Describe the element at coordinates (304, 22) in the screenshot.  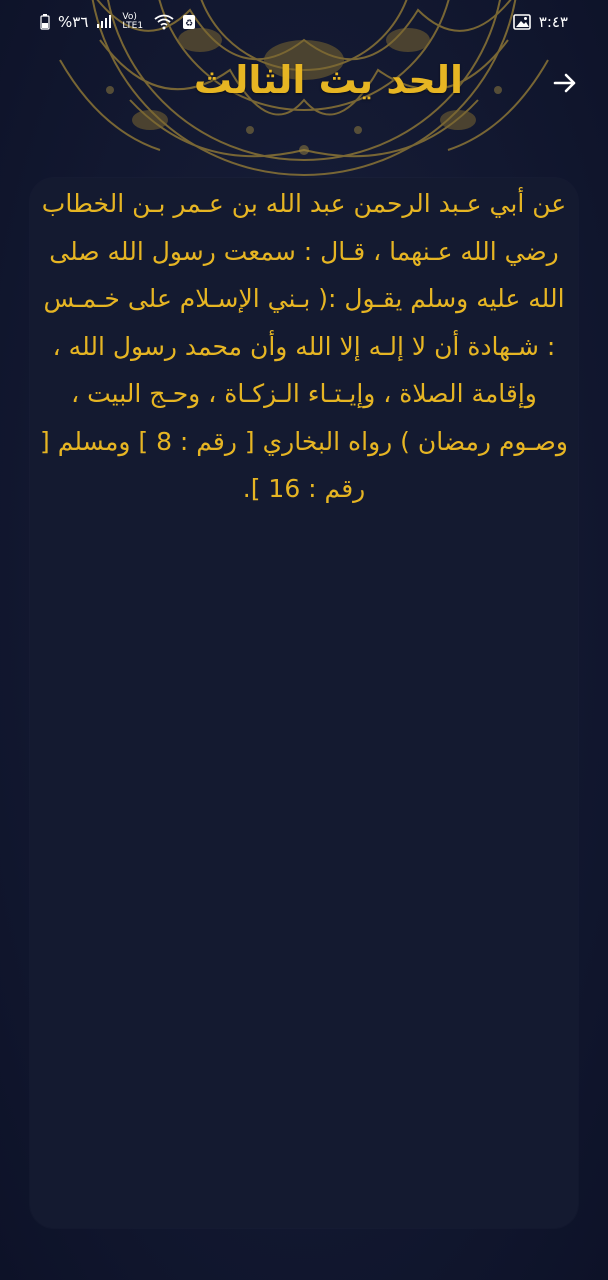
I see `status-bar: %٣٦ Vo) LTE1 ♻ ٣:٤٣` at that location.